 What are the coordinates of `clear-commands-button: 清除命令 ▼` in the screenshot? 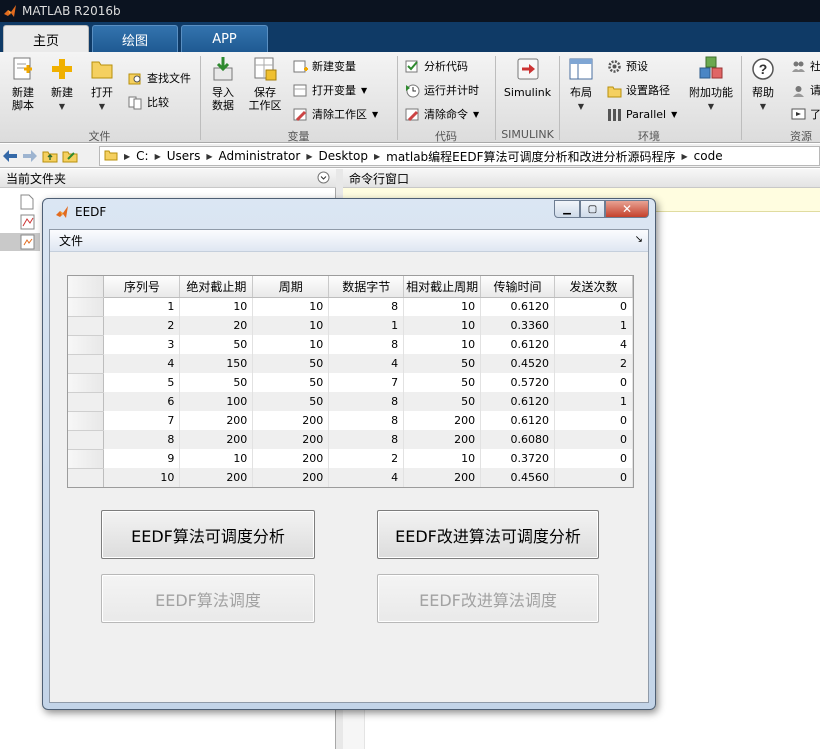 It's located at (441, 114).